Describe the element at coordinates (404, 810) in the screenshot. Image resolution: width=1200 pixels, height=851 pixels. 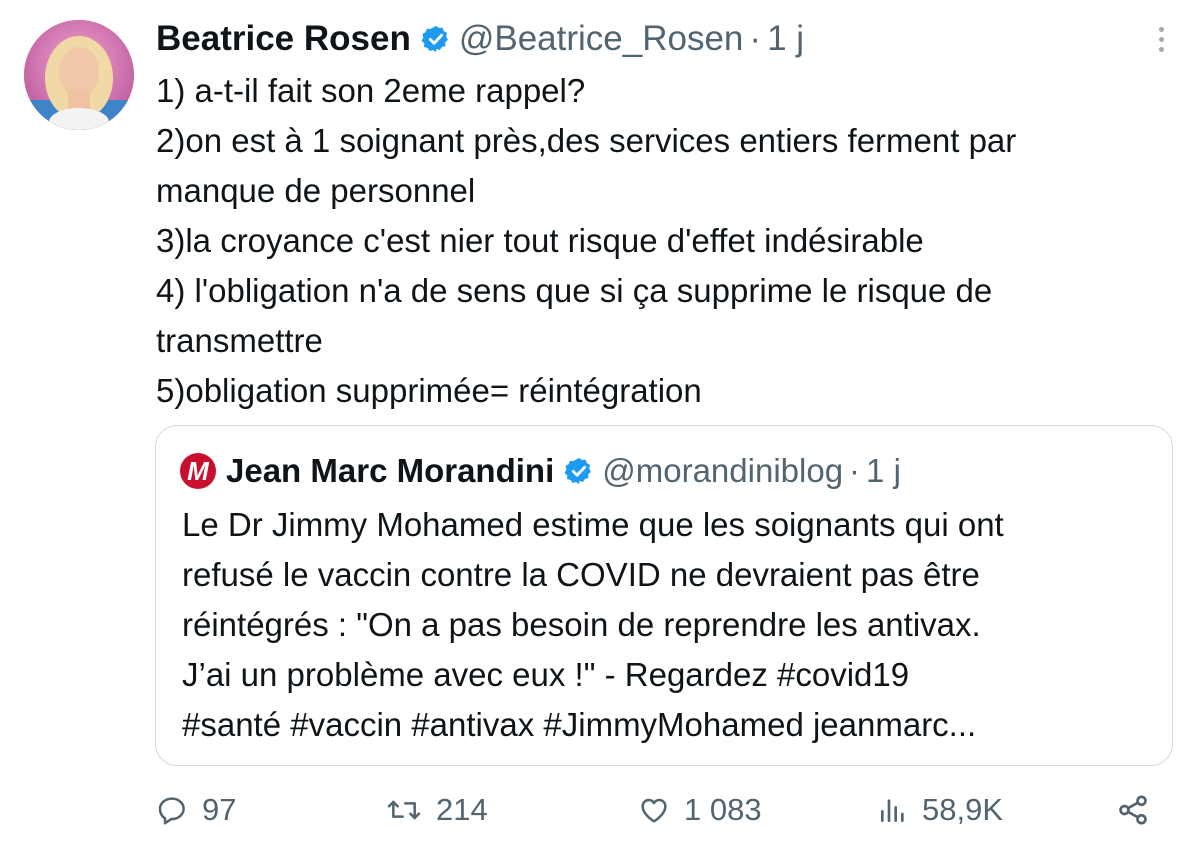
I see `retweet-icon` at that location.